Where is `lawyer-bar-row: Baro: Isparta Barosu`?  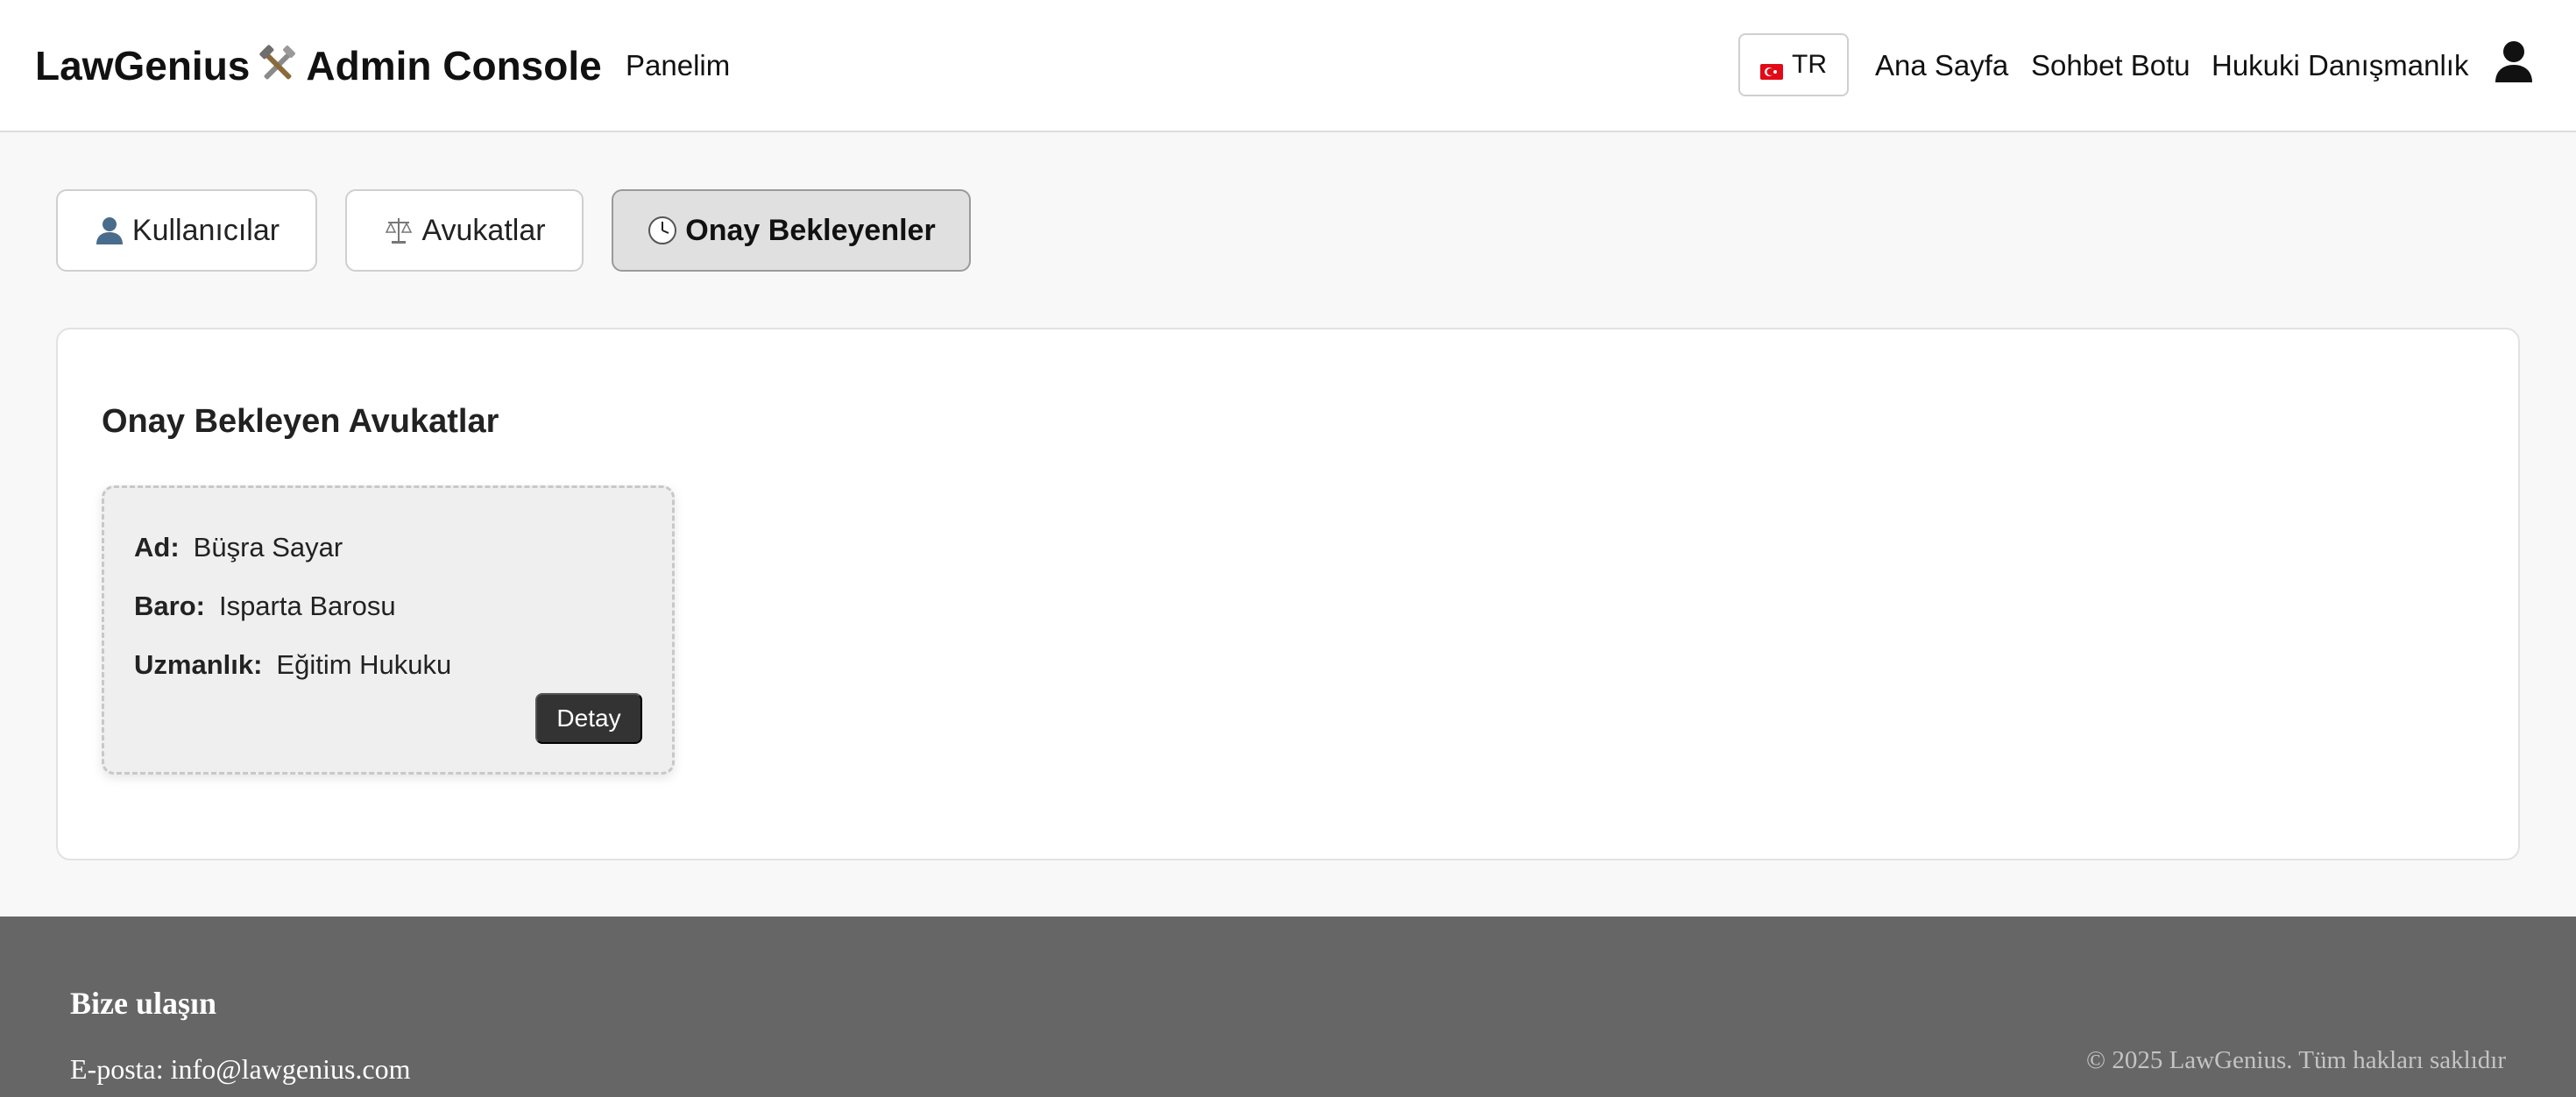
lawyer-bar-row: Baro: Isparta Barosu is located at coordinates (265, 606).